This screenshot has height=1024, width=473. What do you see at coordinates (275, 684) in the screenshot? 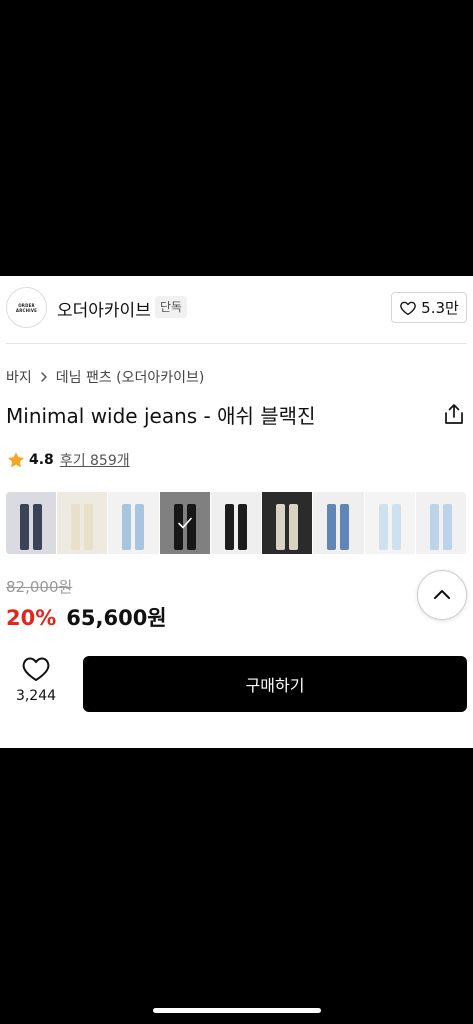
I see `buy-button: 구매하기` at bounding box center [275, 684].